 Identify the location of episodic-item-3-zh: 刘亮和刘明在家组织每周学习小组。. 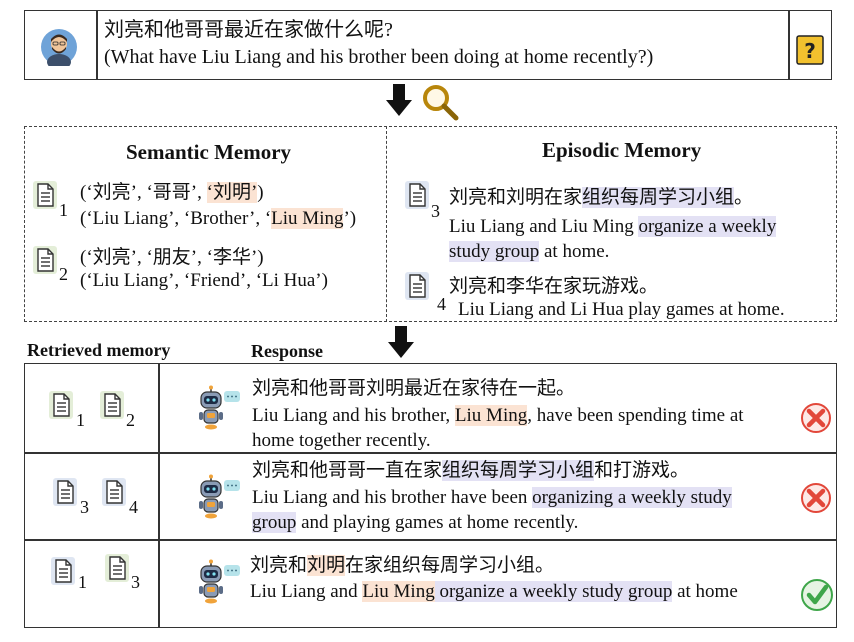
(601, 197).